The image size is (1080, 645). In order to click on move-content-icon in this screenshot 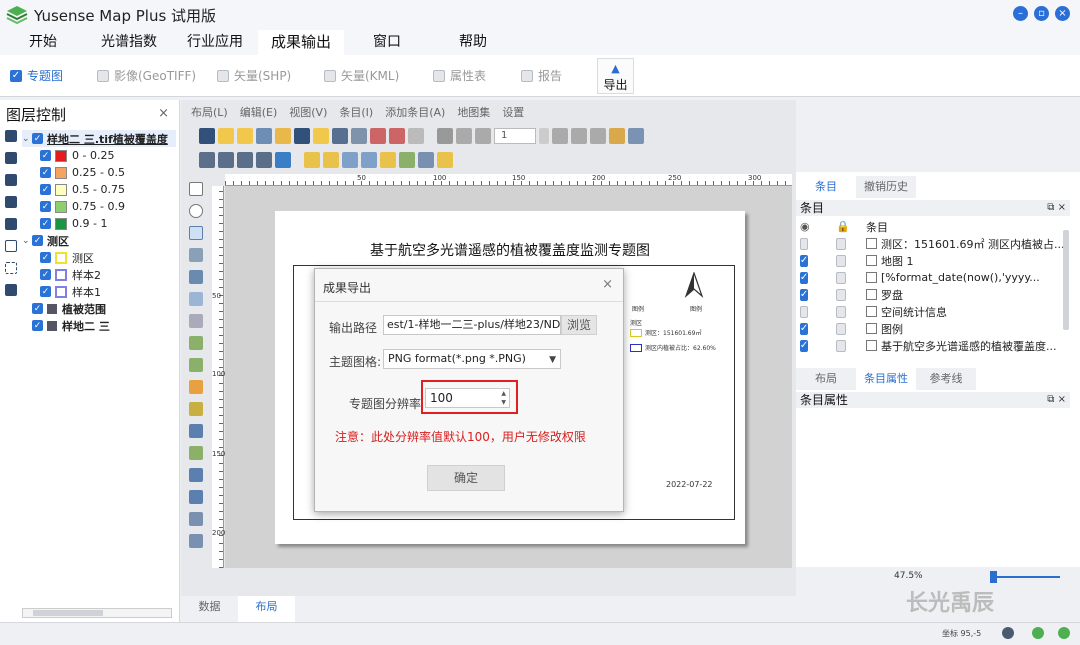, I will do `click(196, 255)`.